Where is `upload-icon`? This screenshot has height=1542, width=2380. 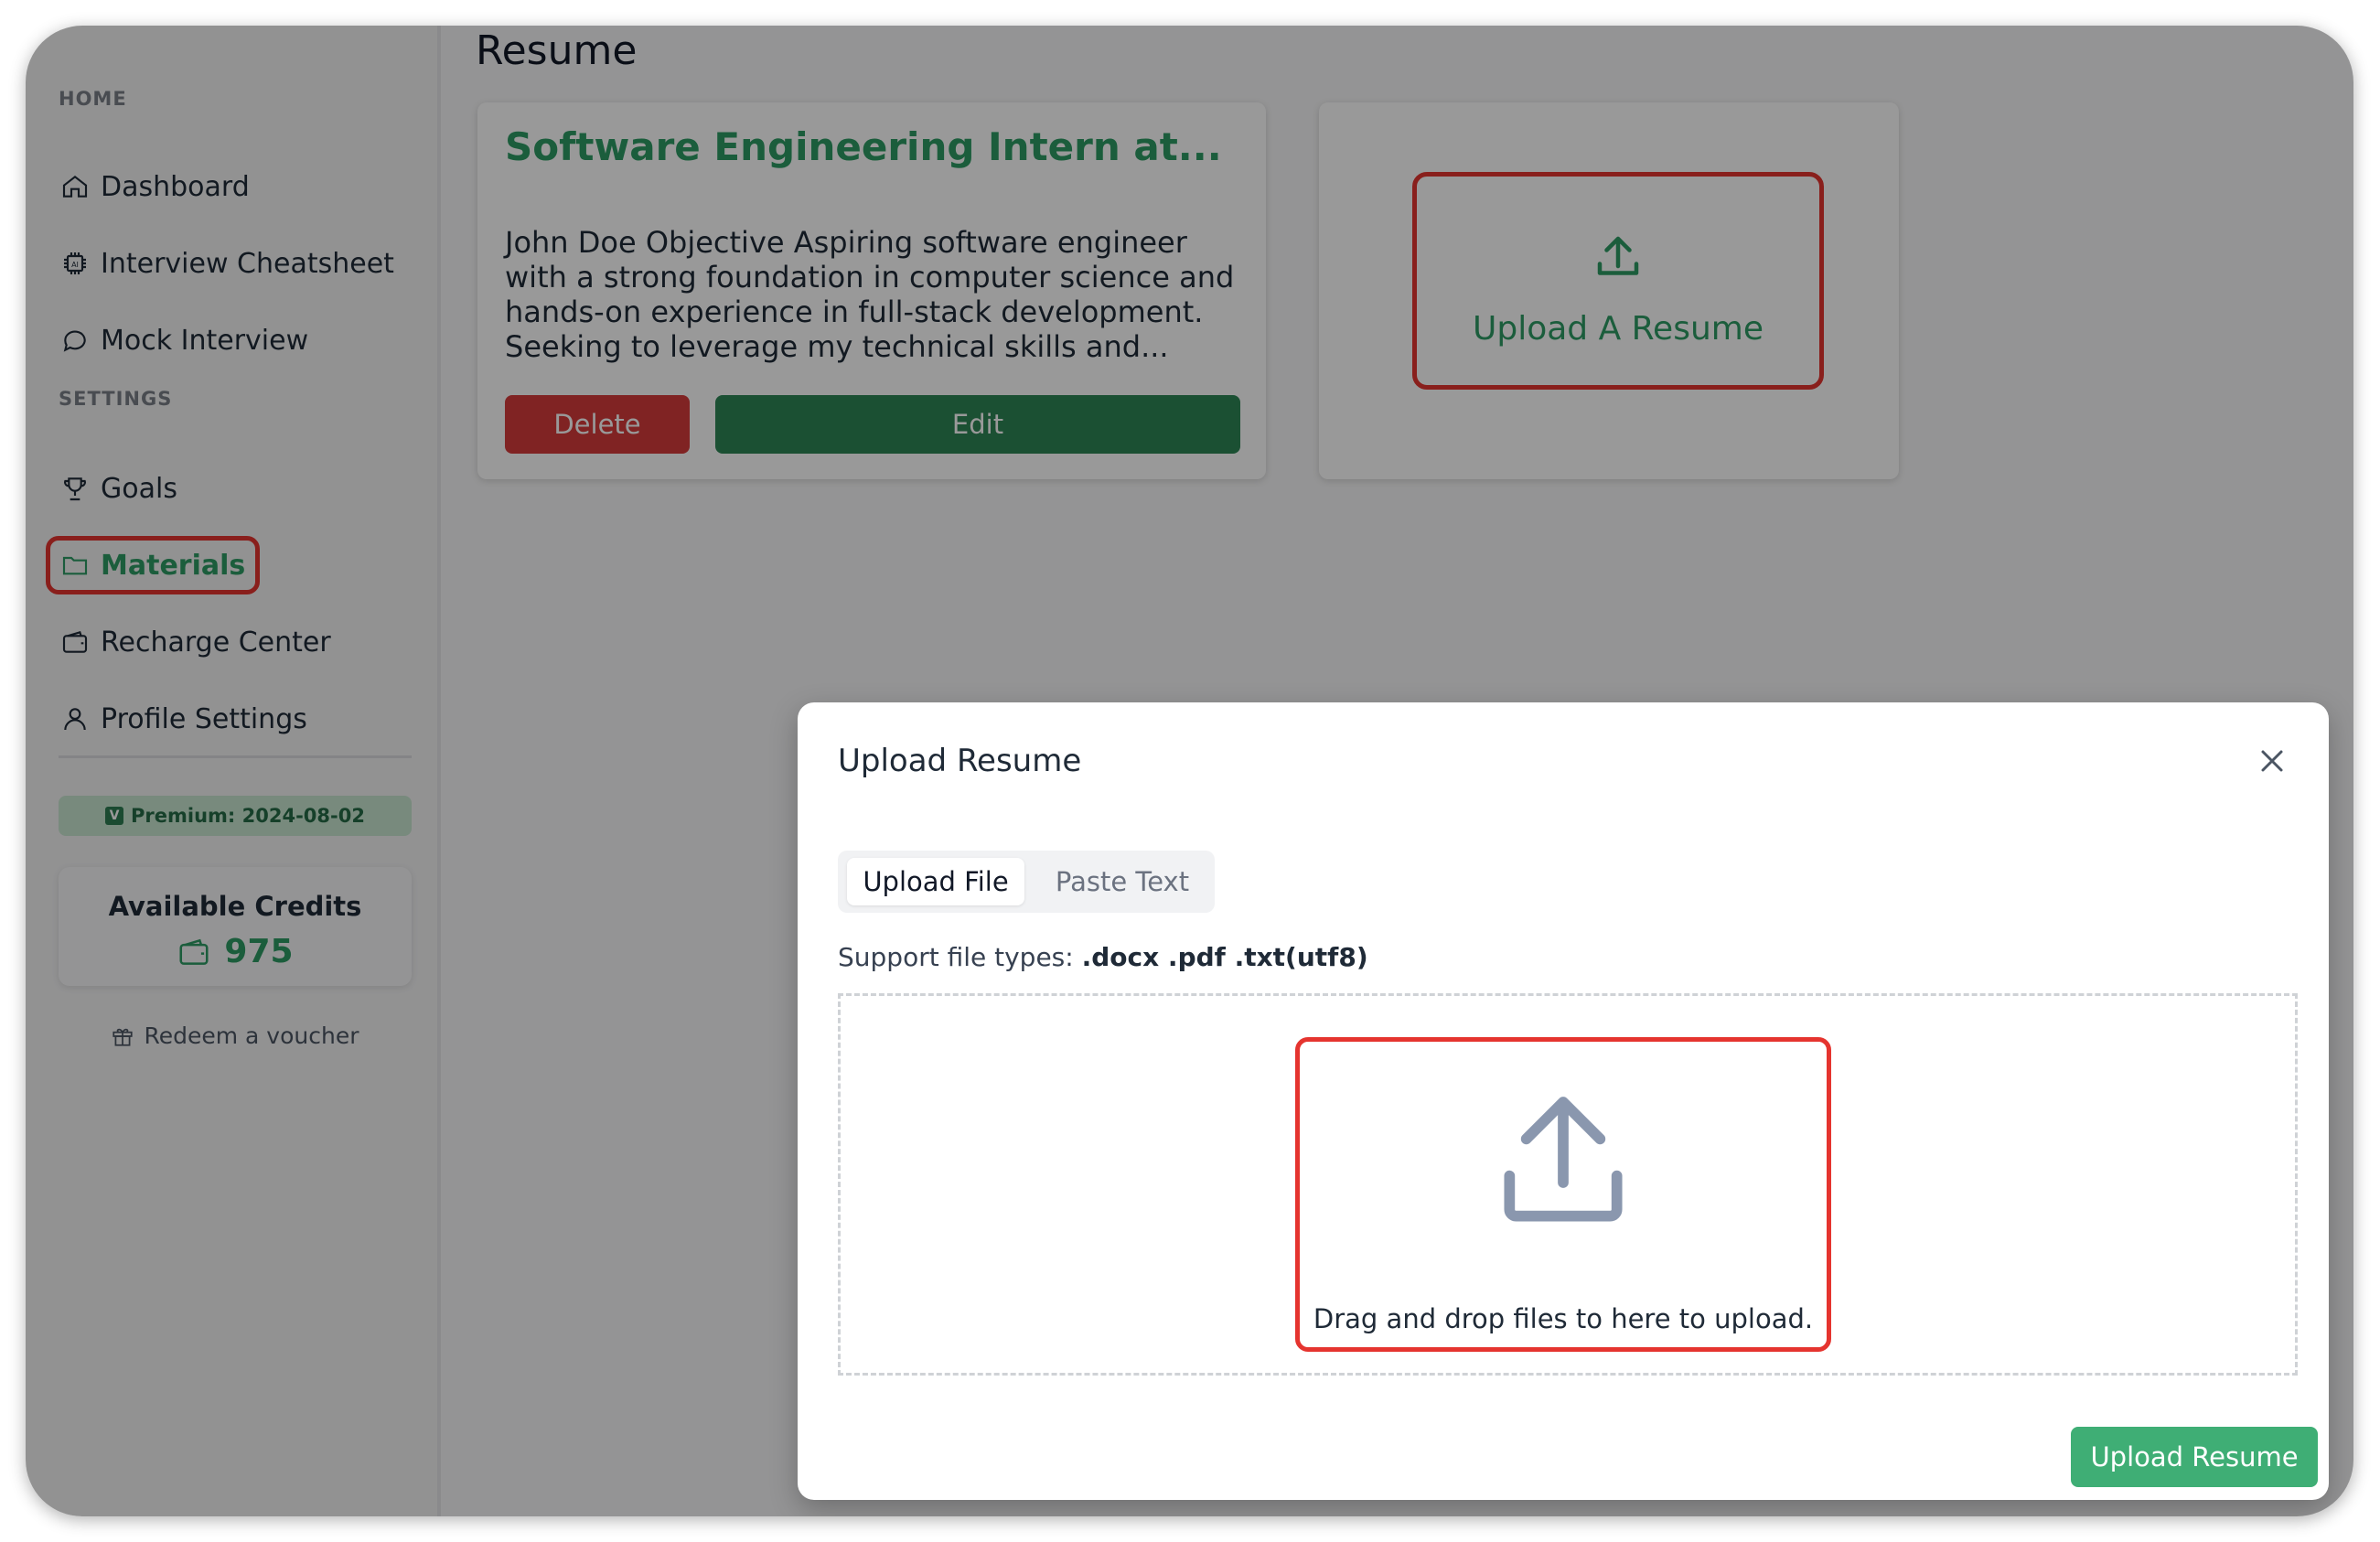
upload-icon is located at coordinates (1563, 1159).